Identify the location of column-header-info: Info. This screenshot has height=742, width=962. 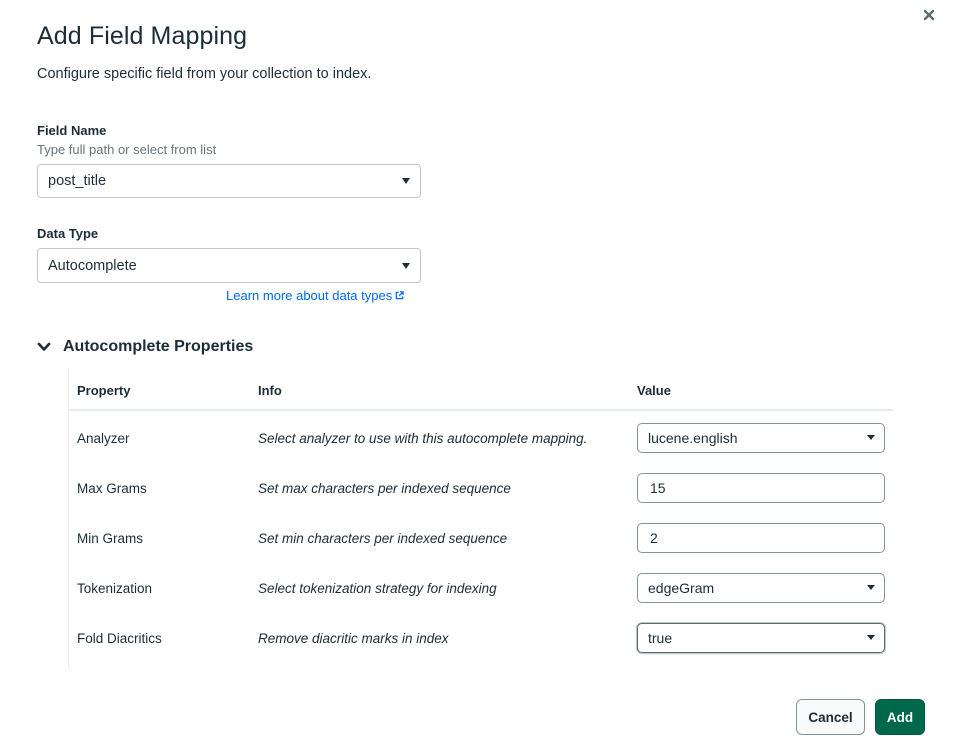
(270, 390).